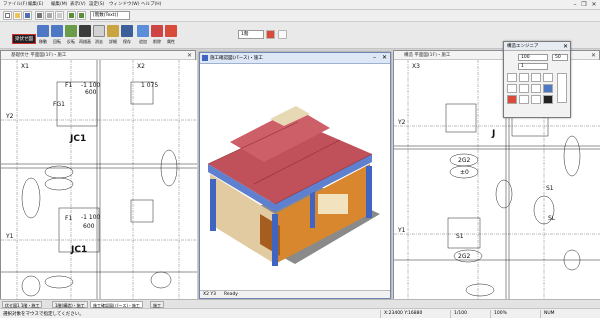 This screenshot has width=600, height=318. I want to click on palette-side-icon, so click(562, 88).